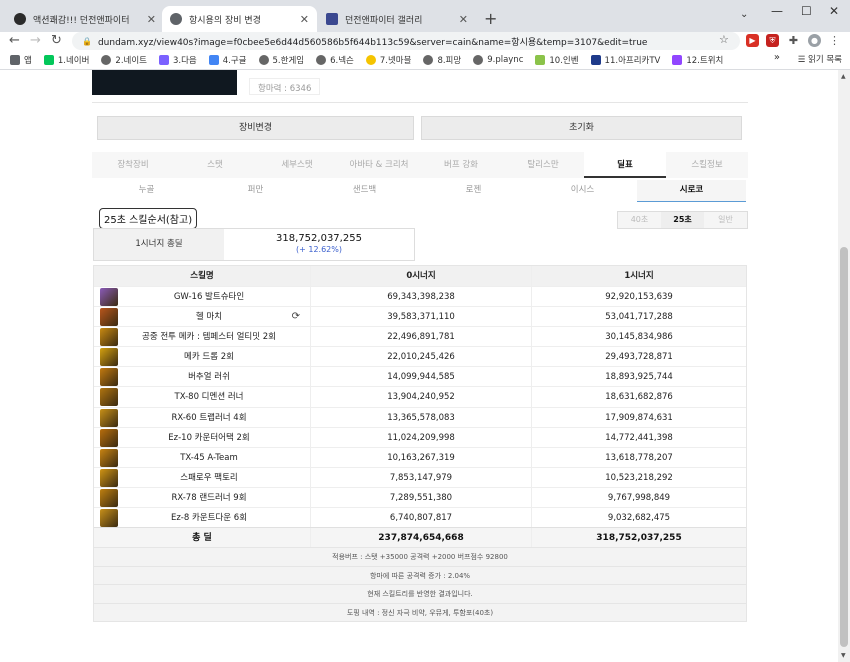  Describe the element at coordinates (777, 57) in the screenshot. I see `bookmarks-overflow-icon: »` at that location.